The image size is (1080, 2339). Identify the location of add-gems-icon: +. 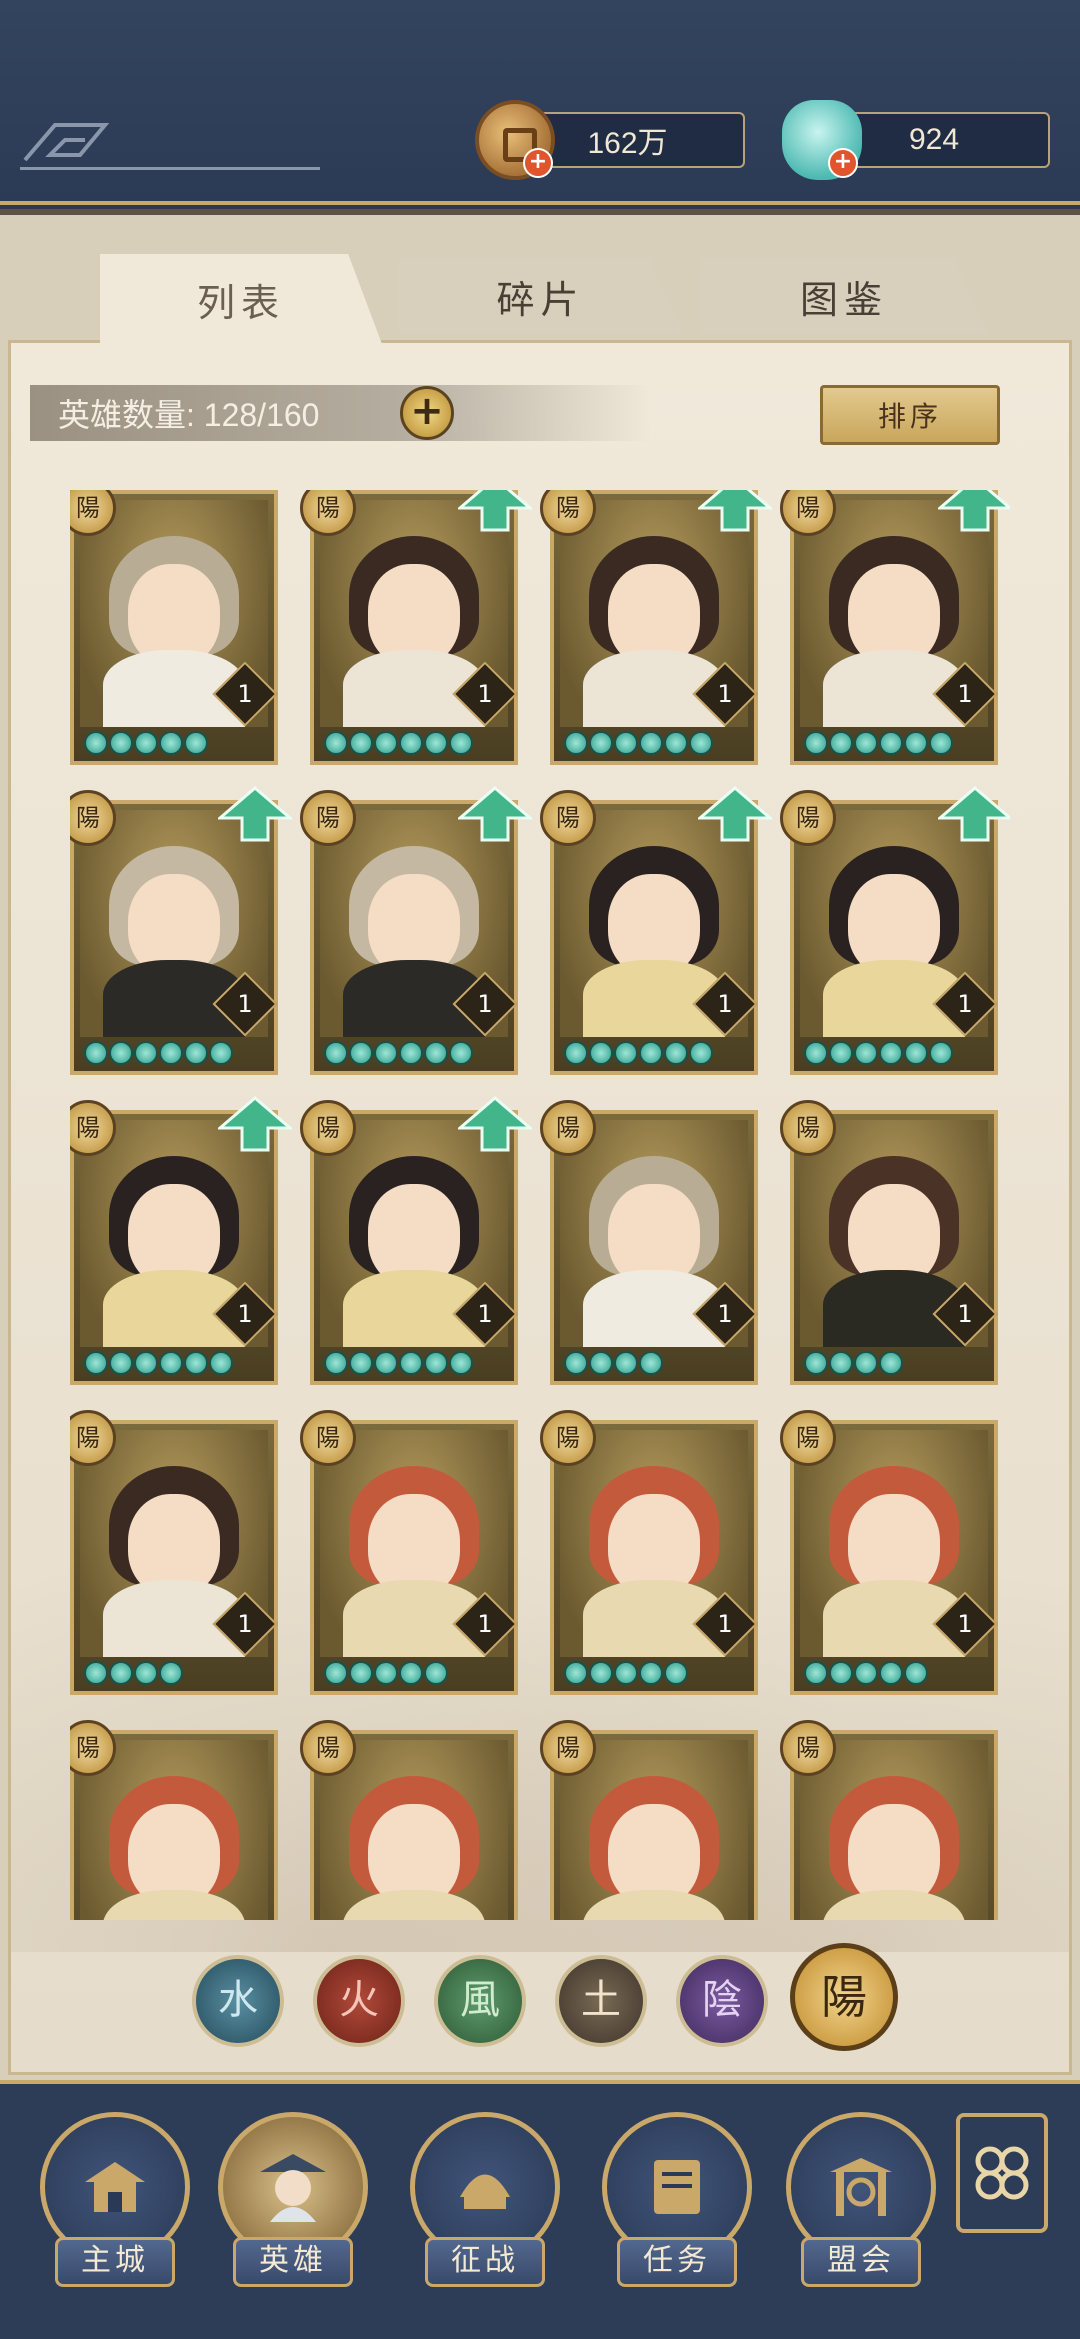
(843, 163).